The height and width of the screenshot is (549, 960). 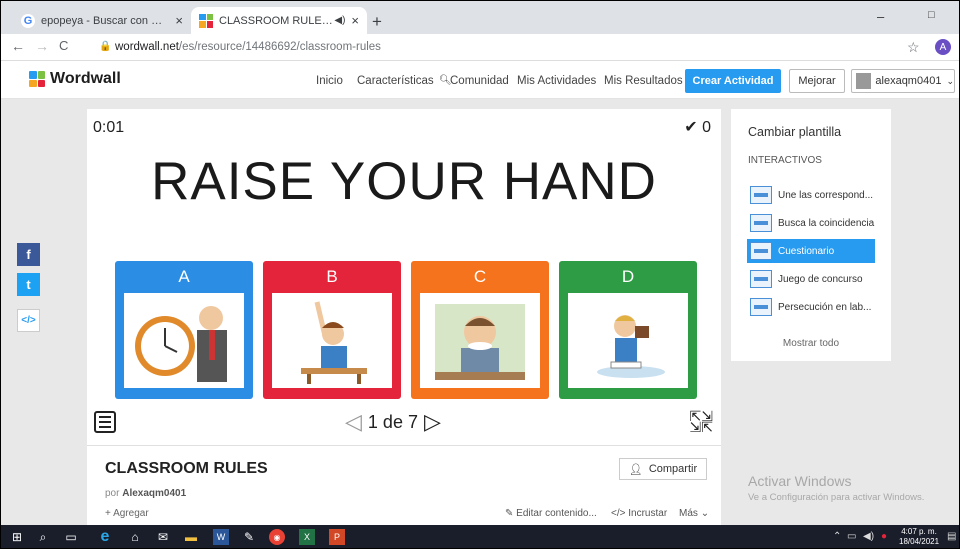 I want to click on volume-icon: ◀), so click(x=868, y=536).